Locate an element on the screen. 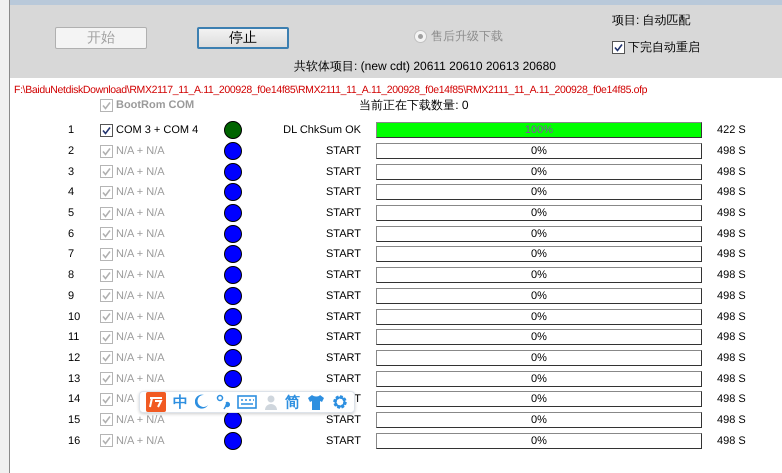 The width and height of the screenshot is (782, 473). firmware-path: F:\BaiduNetdiskDownload\RMX2117_11_A.11_200928_f0e14f85\RMX2111_11_A.11_200928_f0e14f85\RMX2111_11_A.11_200928_f0e14f85.ofp is located at coordinates (330, 89).